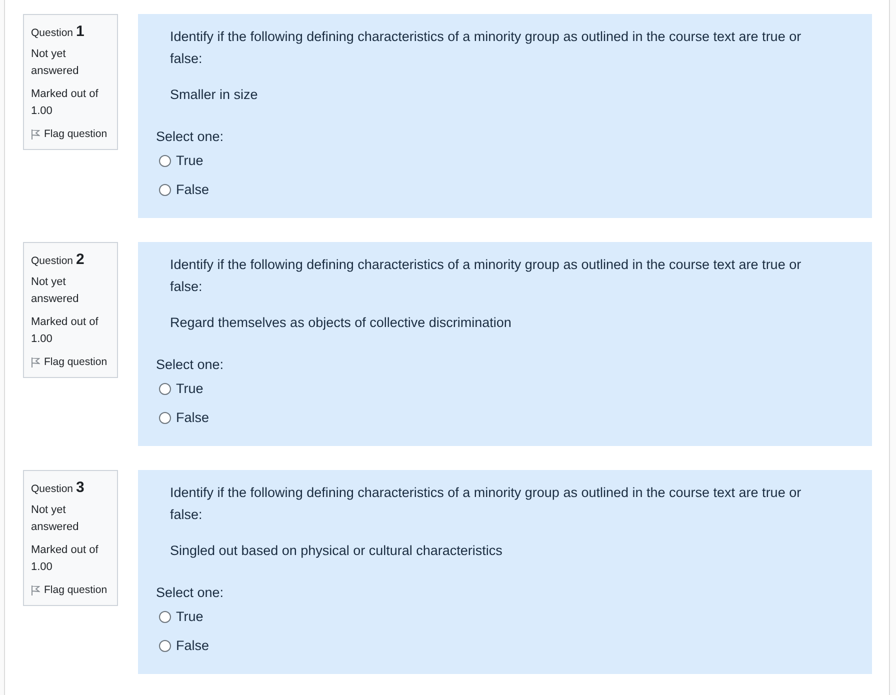 The width and height of the screenshot is (896, 695). What do you see at coordinates (80, 487) in the screenshot?
I see `question-number: 3` at bounding box center [80, 487].